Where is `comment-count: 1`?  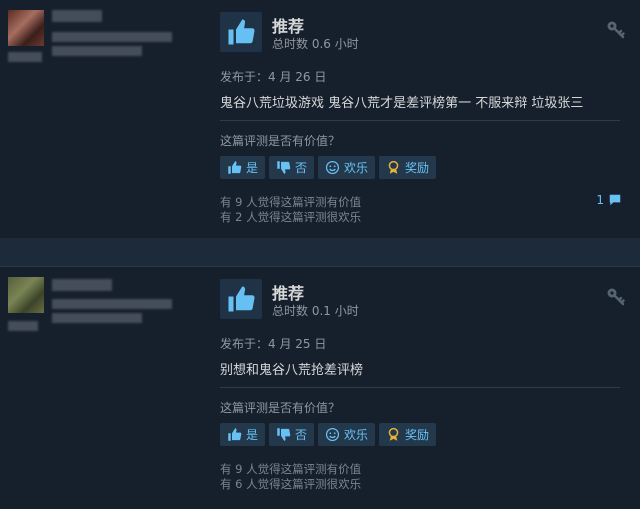 comment-count: 1 is located at coordinates (600, 200).